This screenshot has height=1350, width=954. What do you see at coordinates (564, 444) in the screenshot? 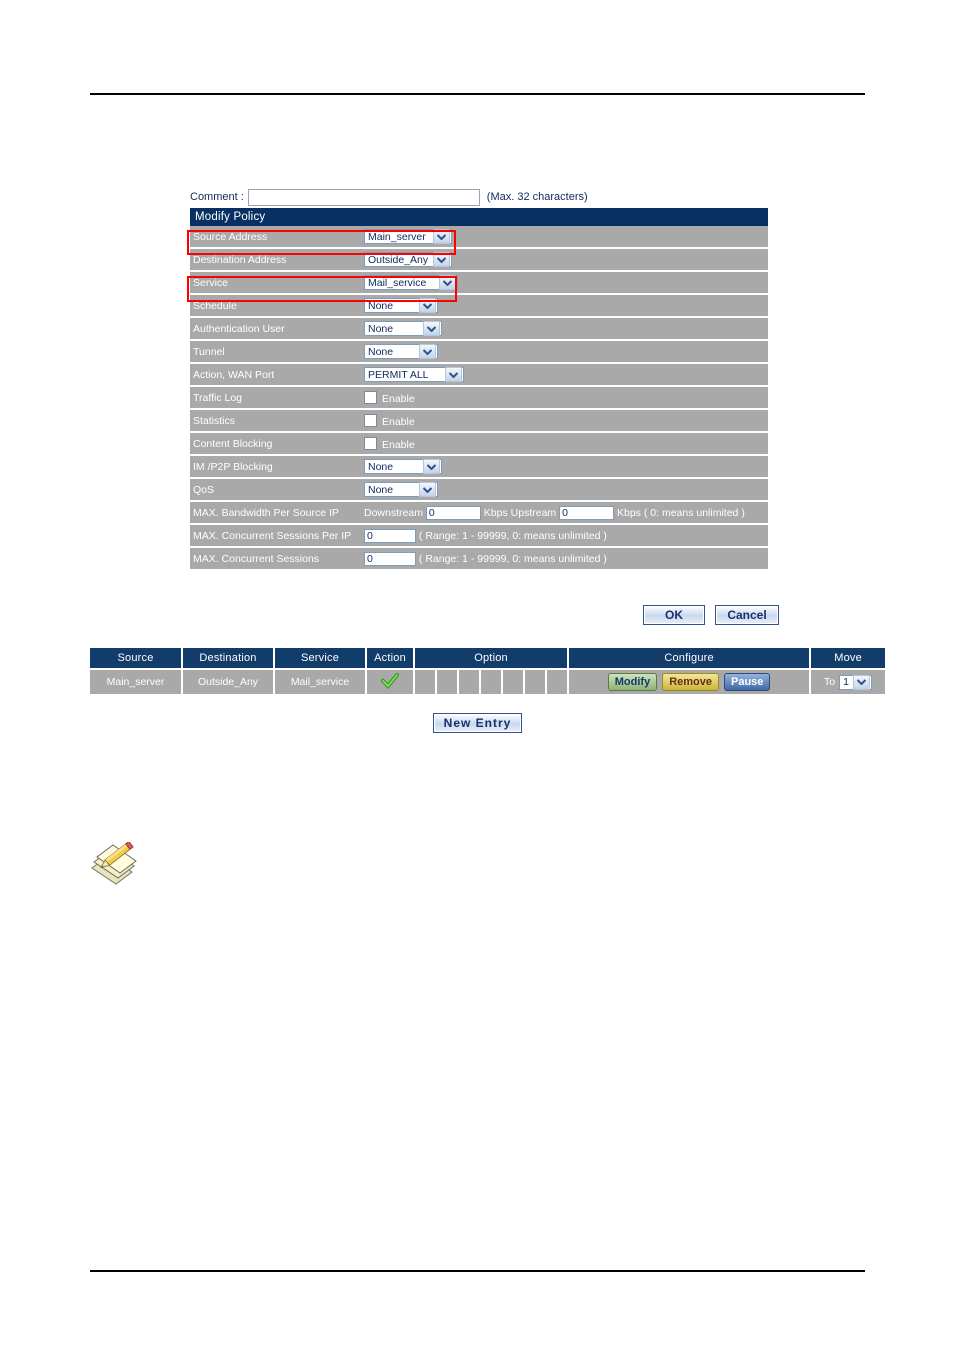
I see `field-value-content-blocking: Enable` at bounding box center [564, 444].